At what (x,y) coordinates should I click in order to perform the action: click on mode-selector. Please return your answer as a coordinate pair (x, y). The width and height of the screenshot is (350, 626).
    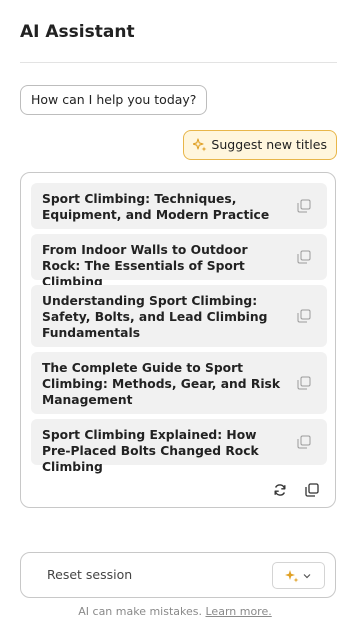
    Looking at the image, I should click on (298, 575).